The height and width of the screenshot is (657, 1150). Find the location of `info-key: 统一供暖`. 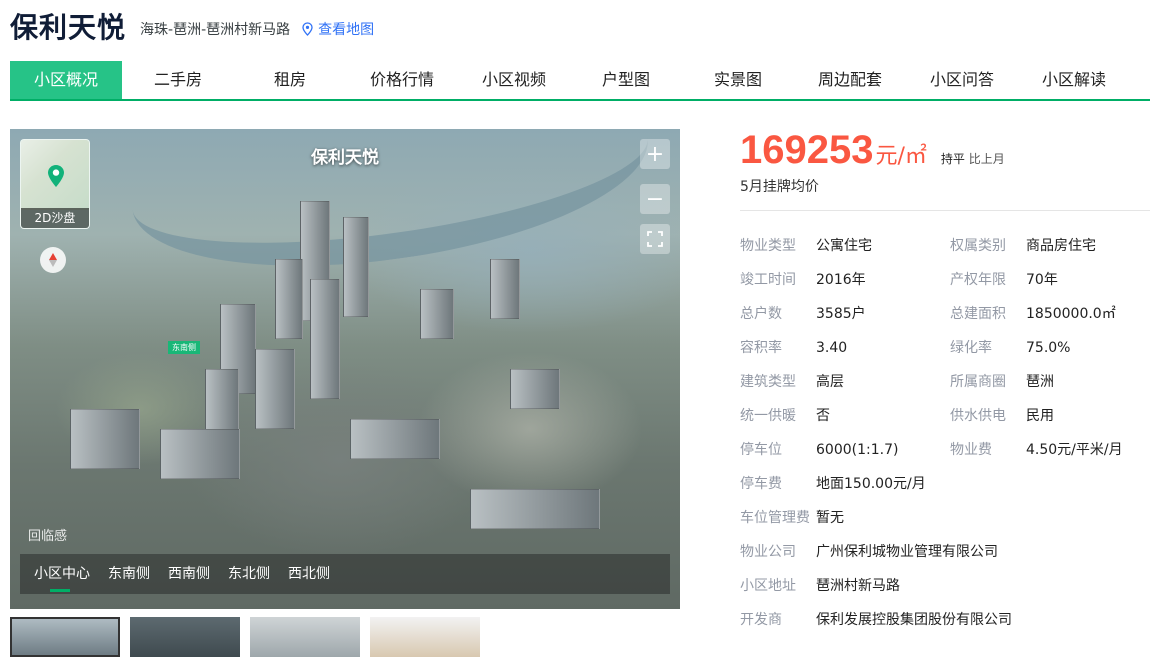

info-key: 统一供暖 is located at coordinates (768, 416).